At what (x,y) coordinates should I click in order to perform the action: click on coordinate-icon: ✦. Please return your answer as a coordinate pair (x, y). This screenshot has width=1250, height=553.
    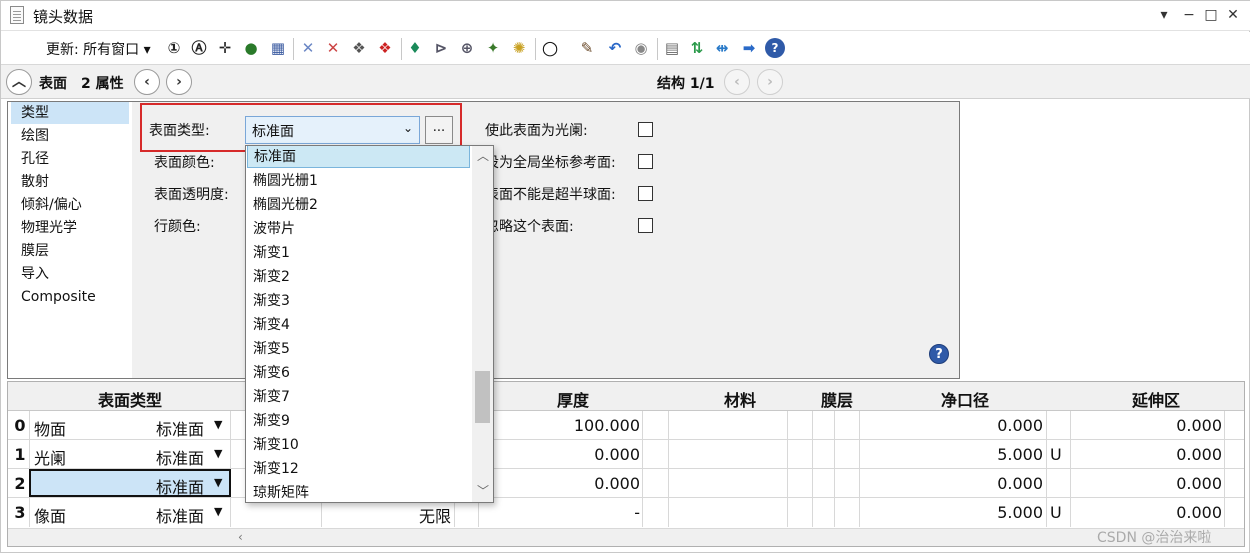
    Looking at the image, I should click on (493, 48).